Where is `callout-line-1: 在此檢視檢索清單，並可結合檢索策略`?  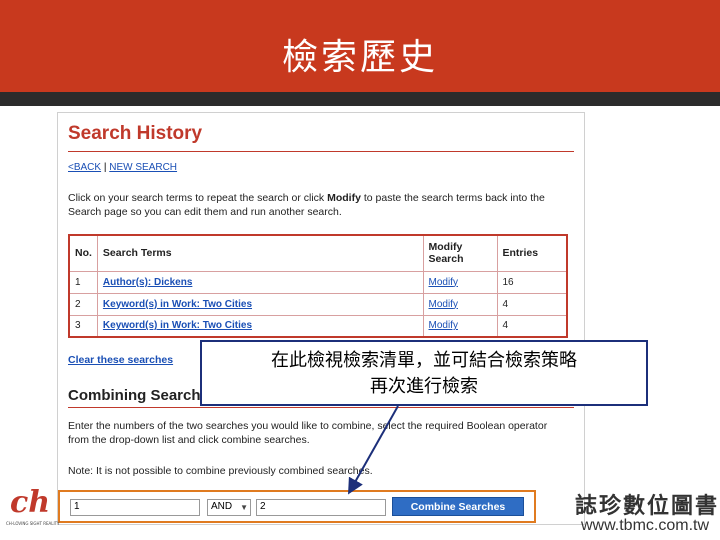 callout-line-1: 在此檢視檢索清單，並可結合檢索策略 is located at coordinates (424, 360).